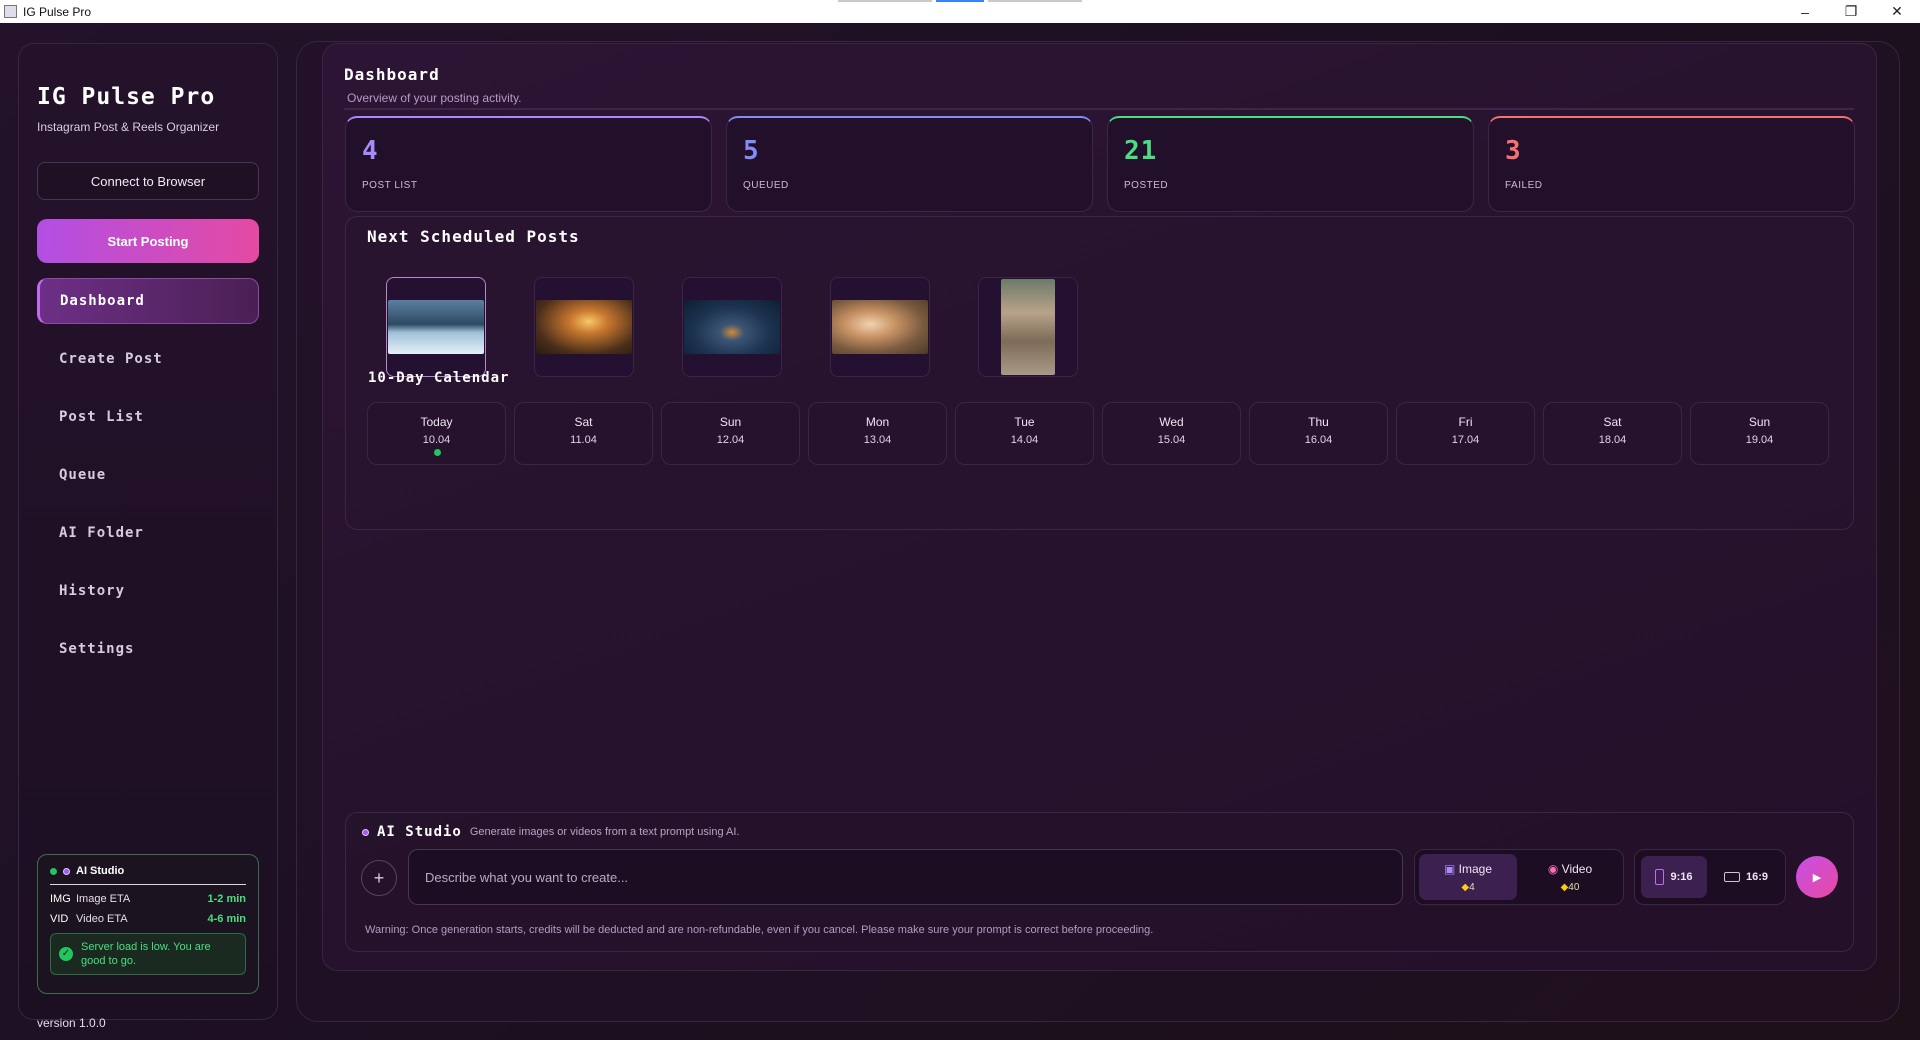 Image resolution: width=1920 pixels, height=1040 pixels. Describe the element at coordinates (71, 1023) in the screenshot. I see `version-label: version 1.0.0` at that location.